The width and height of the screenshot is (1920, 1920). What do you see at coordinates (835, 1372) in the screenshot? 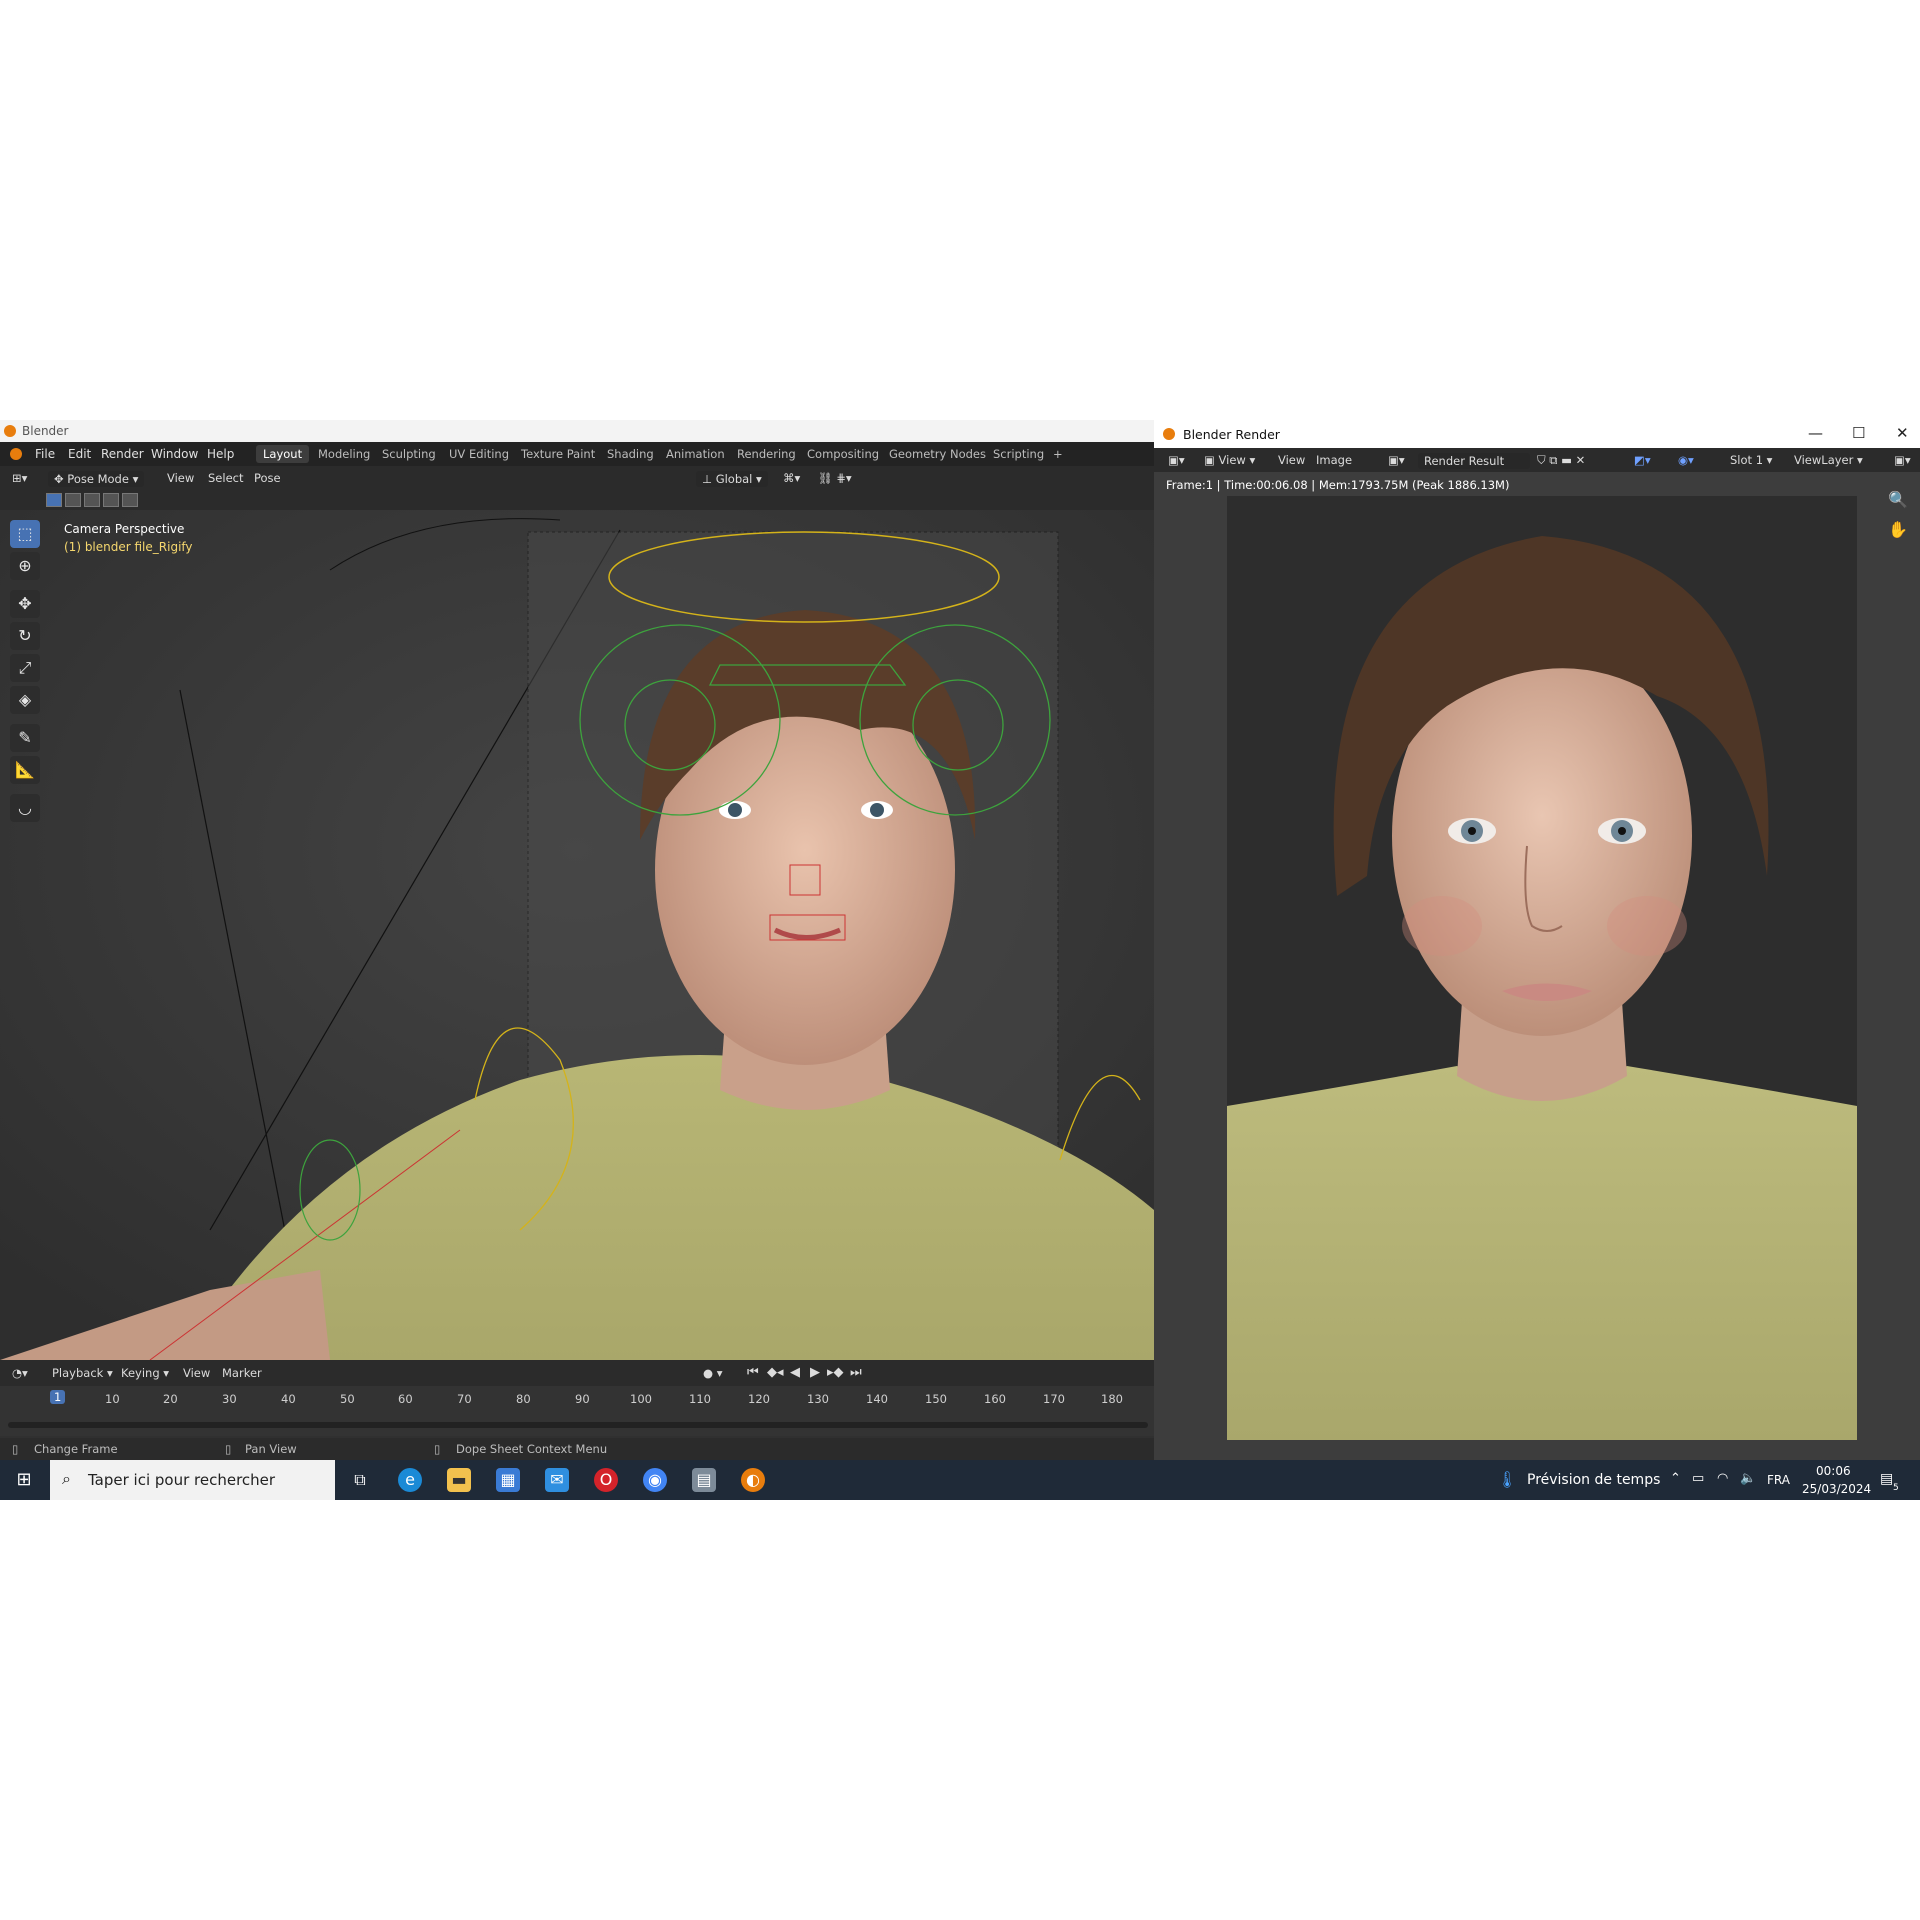
I see `next-keyframe-icon: ▸◆` at bounding box center [835, 1372].